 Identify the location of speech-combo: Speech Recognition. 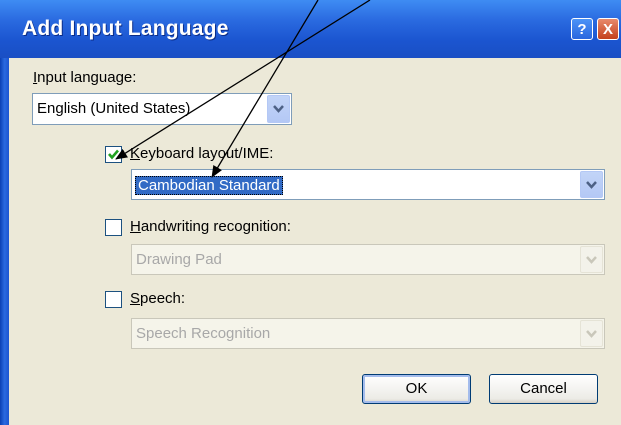
(368, 333).